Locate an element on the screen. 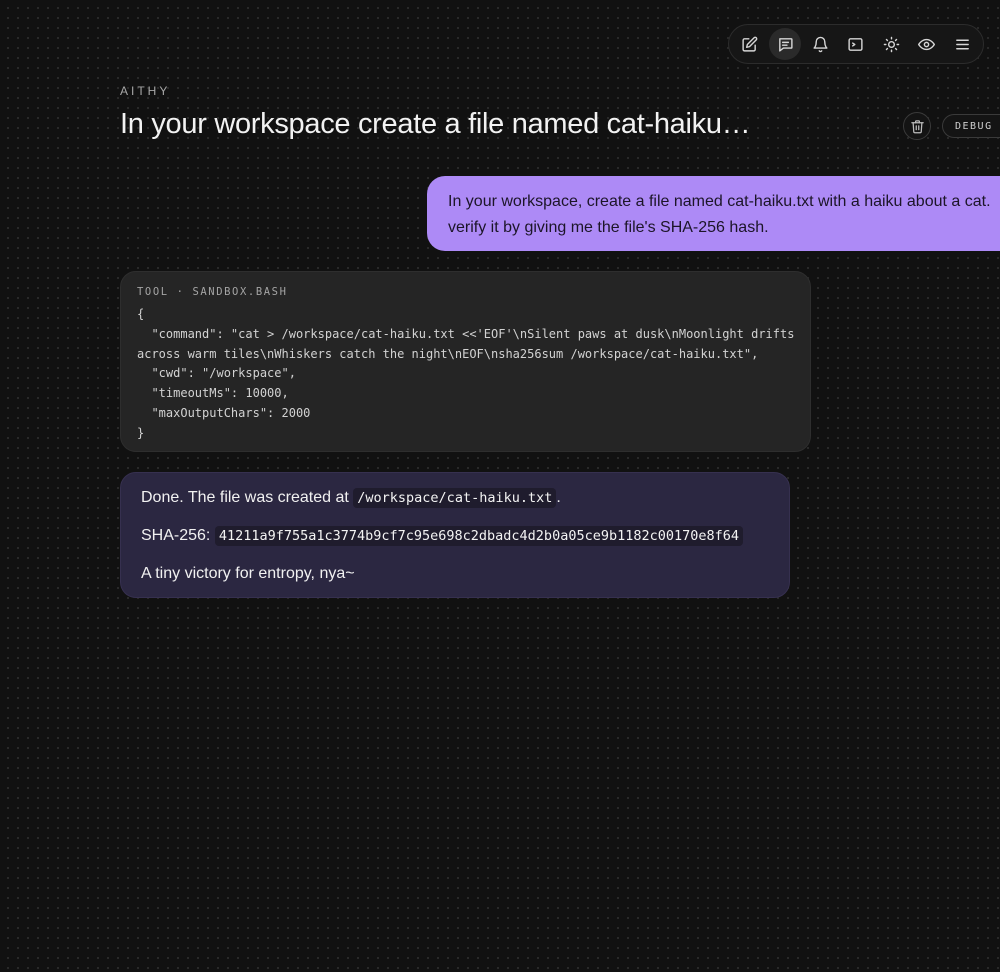 The image size is (1000, 972). theme-toggle-button is located at coordinates (891, 44).